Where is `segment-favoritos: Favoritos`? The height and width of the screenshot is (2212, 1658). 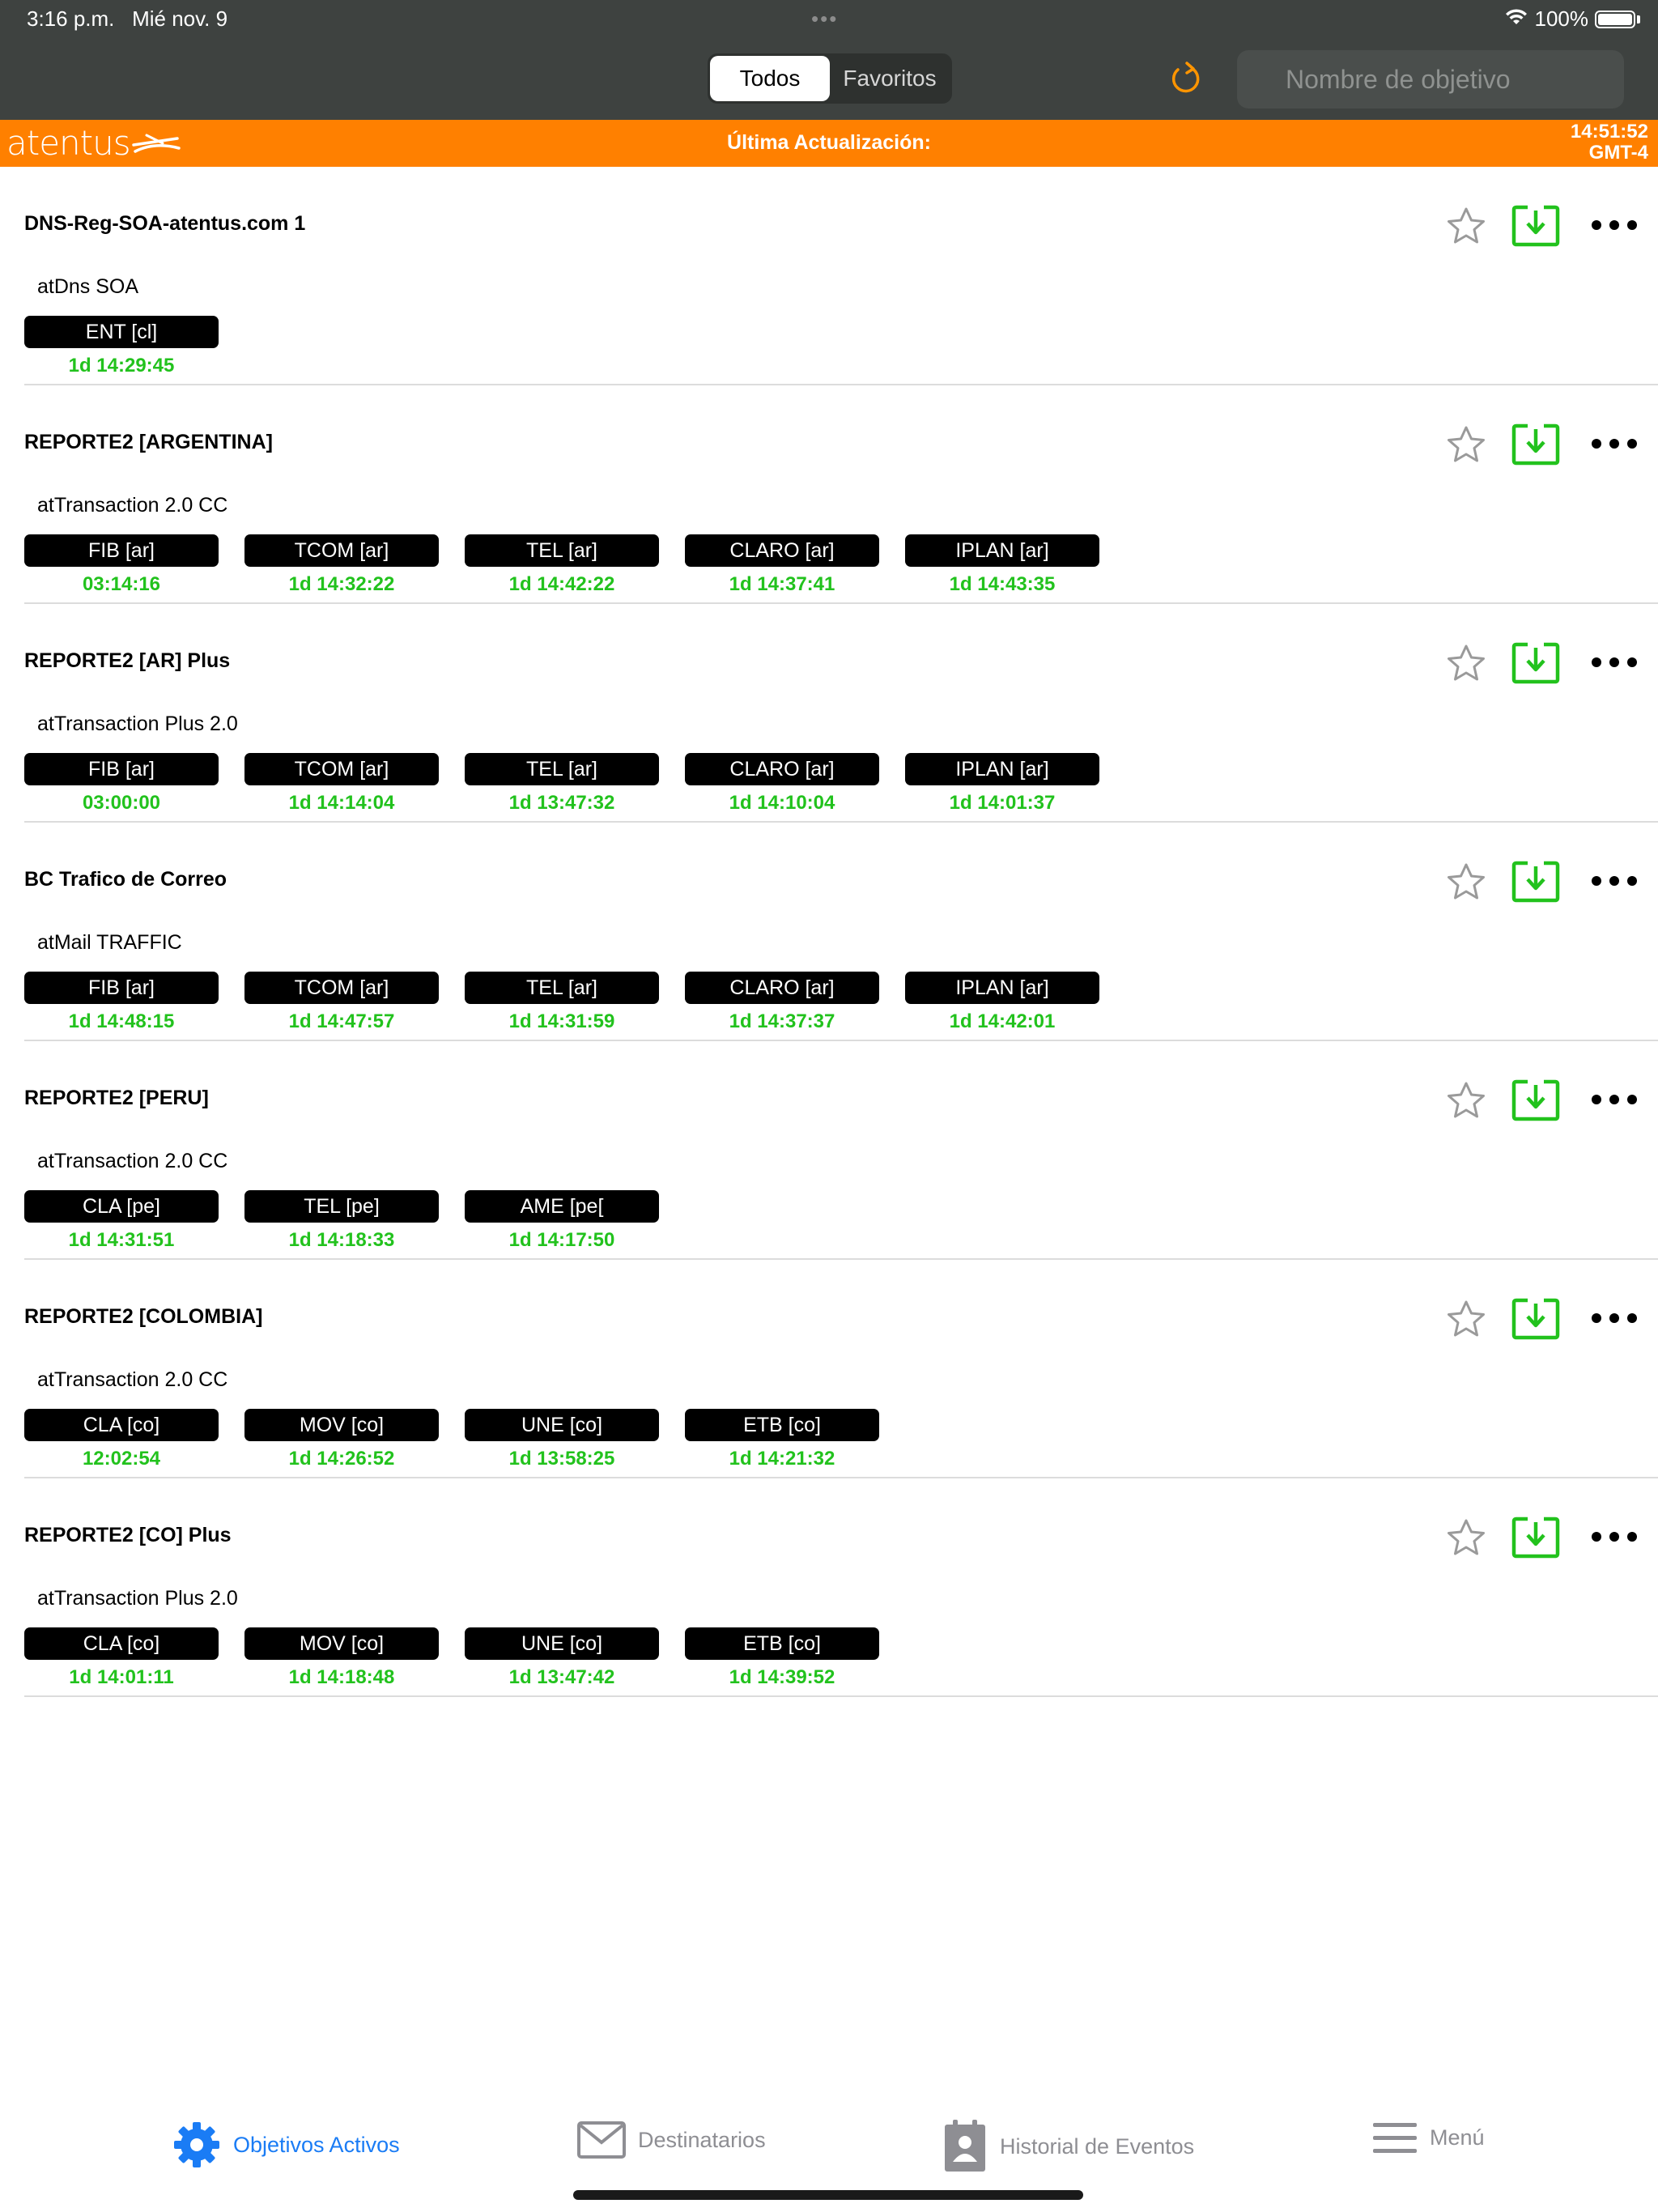 segment-favoritos: Favoritos is located at coordinates (890, 78).